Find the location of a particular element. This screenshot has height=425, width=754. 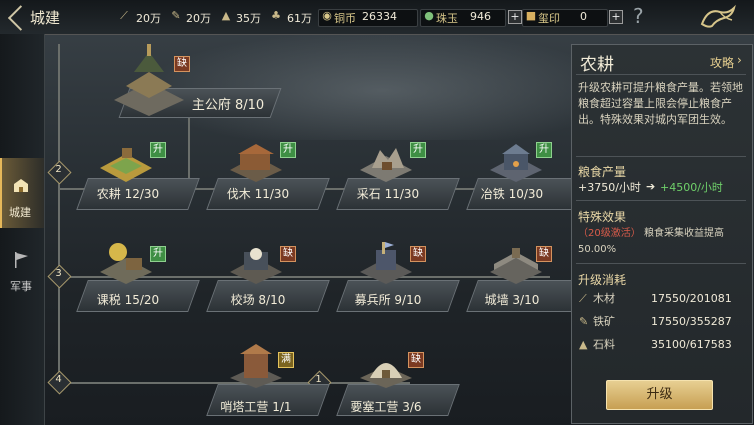

fortress-name: 要塞工营 3/6 is located at coordinates (386, 407).